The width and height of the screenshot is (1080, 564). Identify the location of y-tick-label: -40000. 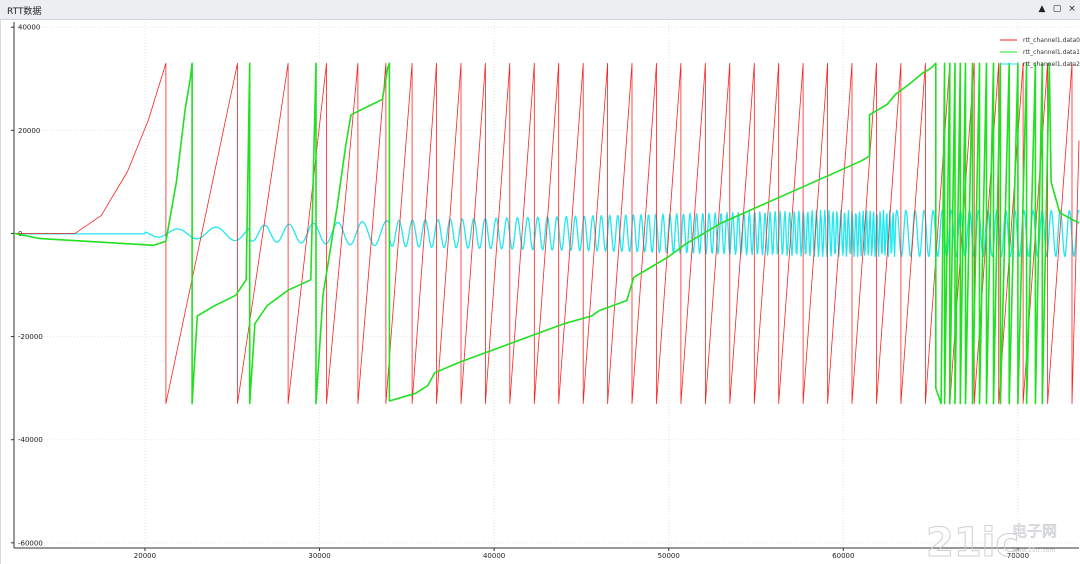
(30, 440).